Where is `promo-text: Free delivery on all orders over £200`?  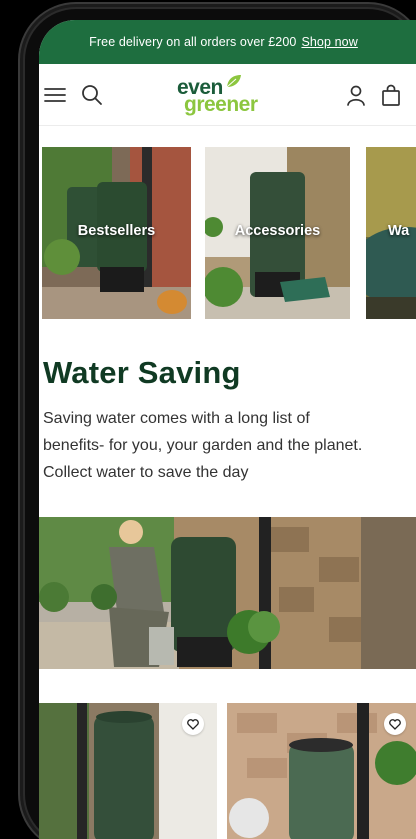
promo-text: Free delivery on all orders over £200 is located at coordinates (193, 42).